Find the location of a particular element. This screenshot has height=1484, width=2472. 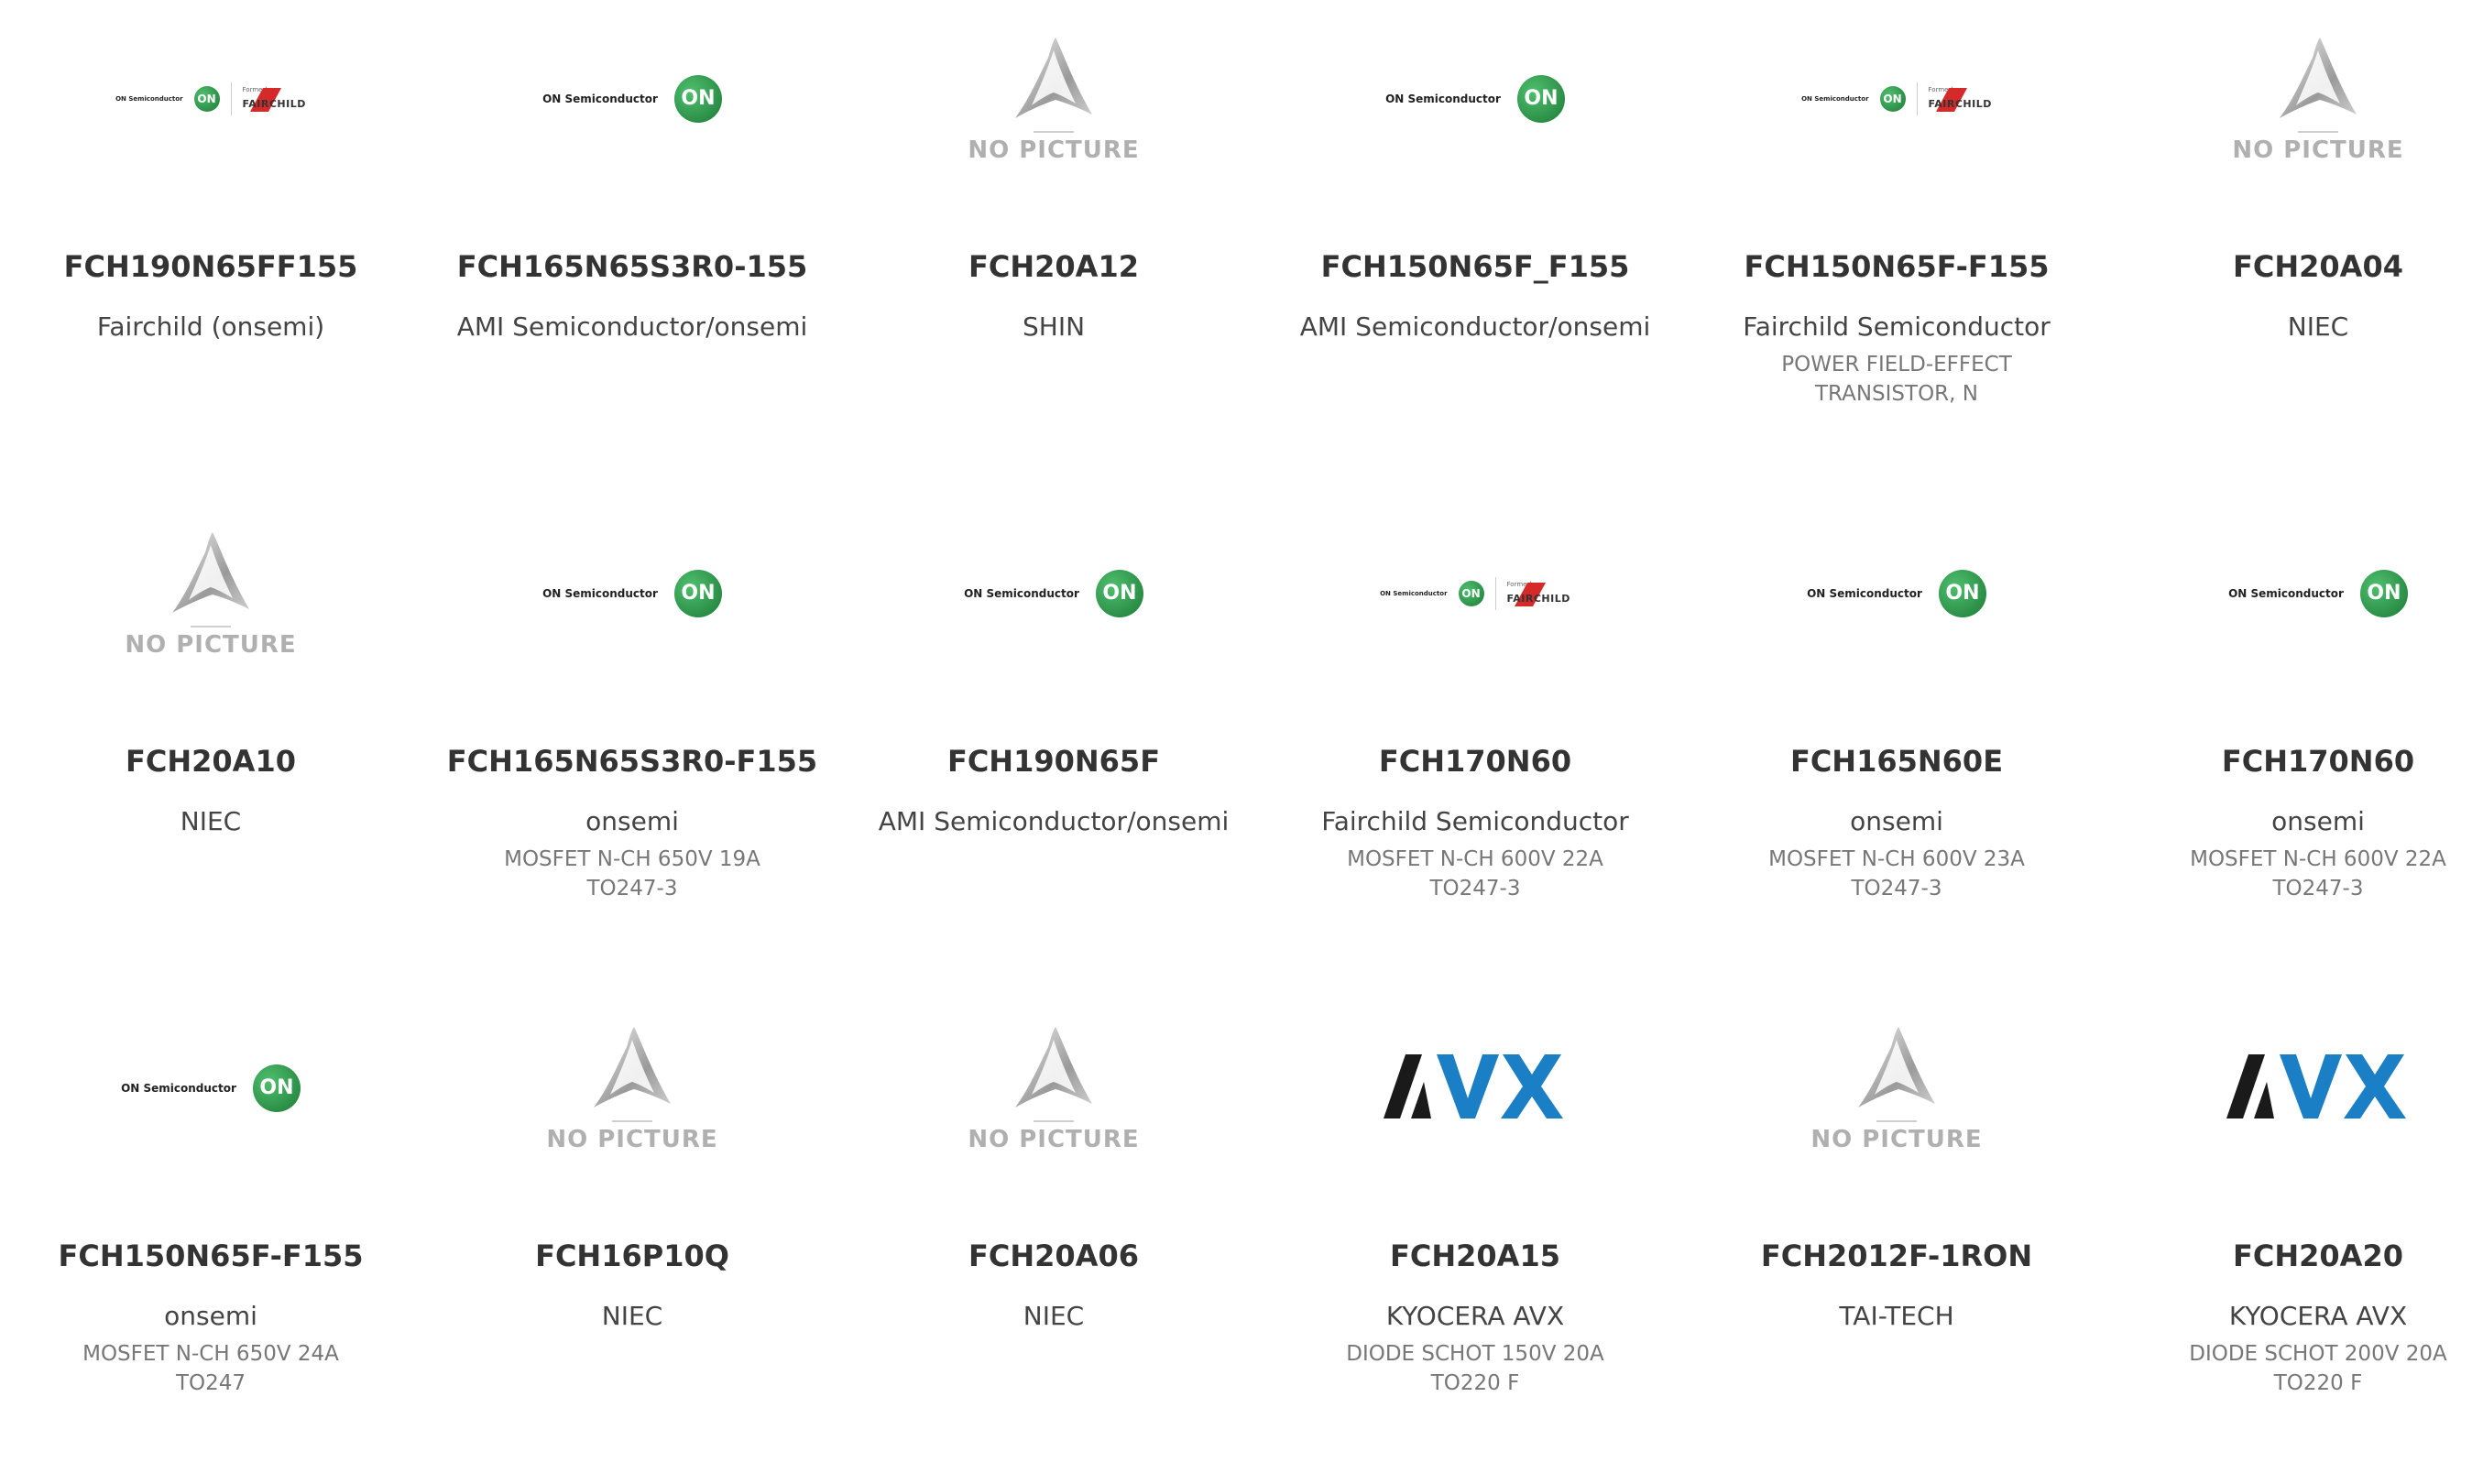

product-description: MOSFET N-CH 600V 22A TO247-3 is located at coordinates (1475, 873).